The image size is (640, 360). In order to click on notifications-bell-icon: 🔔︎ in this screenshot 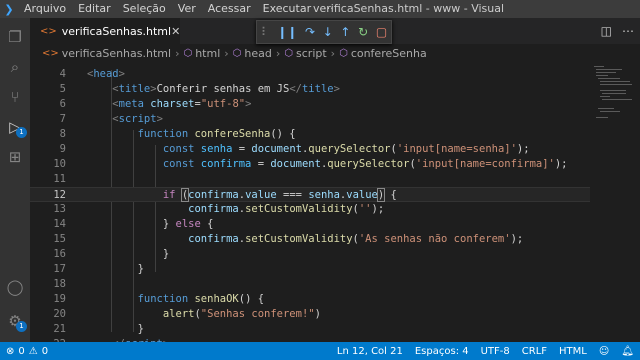, I will do `click(627, 351)`.